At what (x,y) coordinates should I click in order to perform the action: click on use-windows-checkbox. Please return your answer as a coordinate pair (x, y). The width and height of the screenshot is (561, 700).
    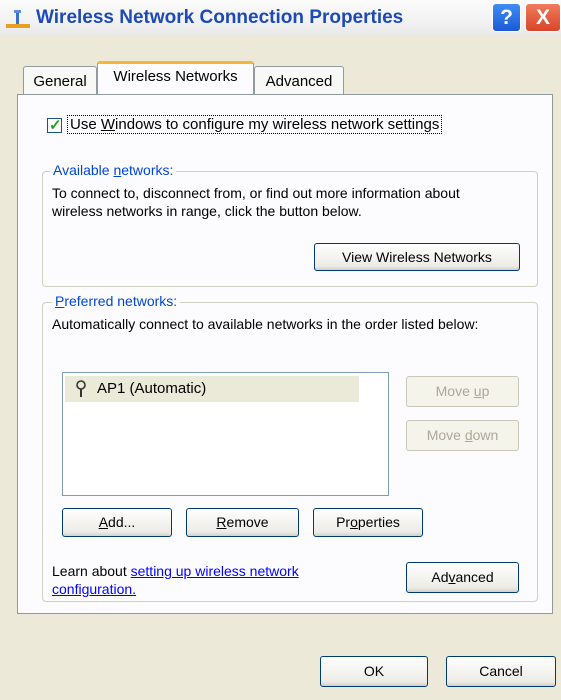
    Looking at the image, I should click on (54, 125).